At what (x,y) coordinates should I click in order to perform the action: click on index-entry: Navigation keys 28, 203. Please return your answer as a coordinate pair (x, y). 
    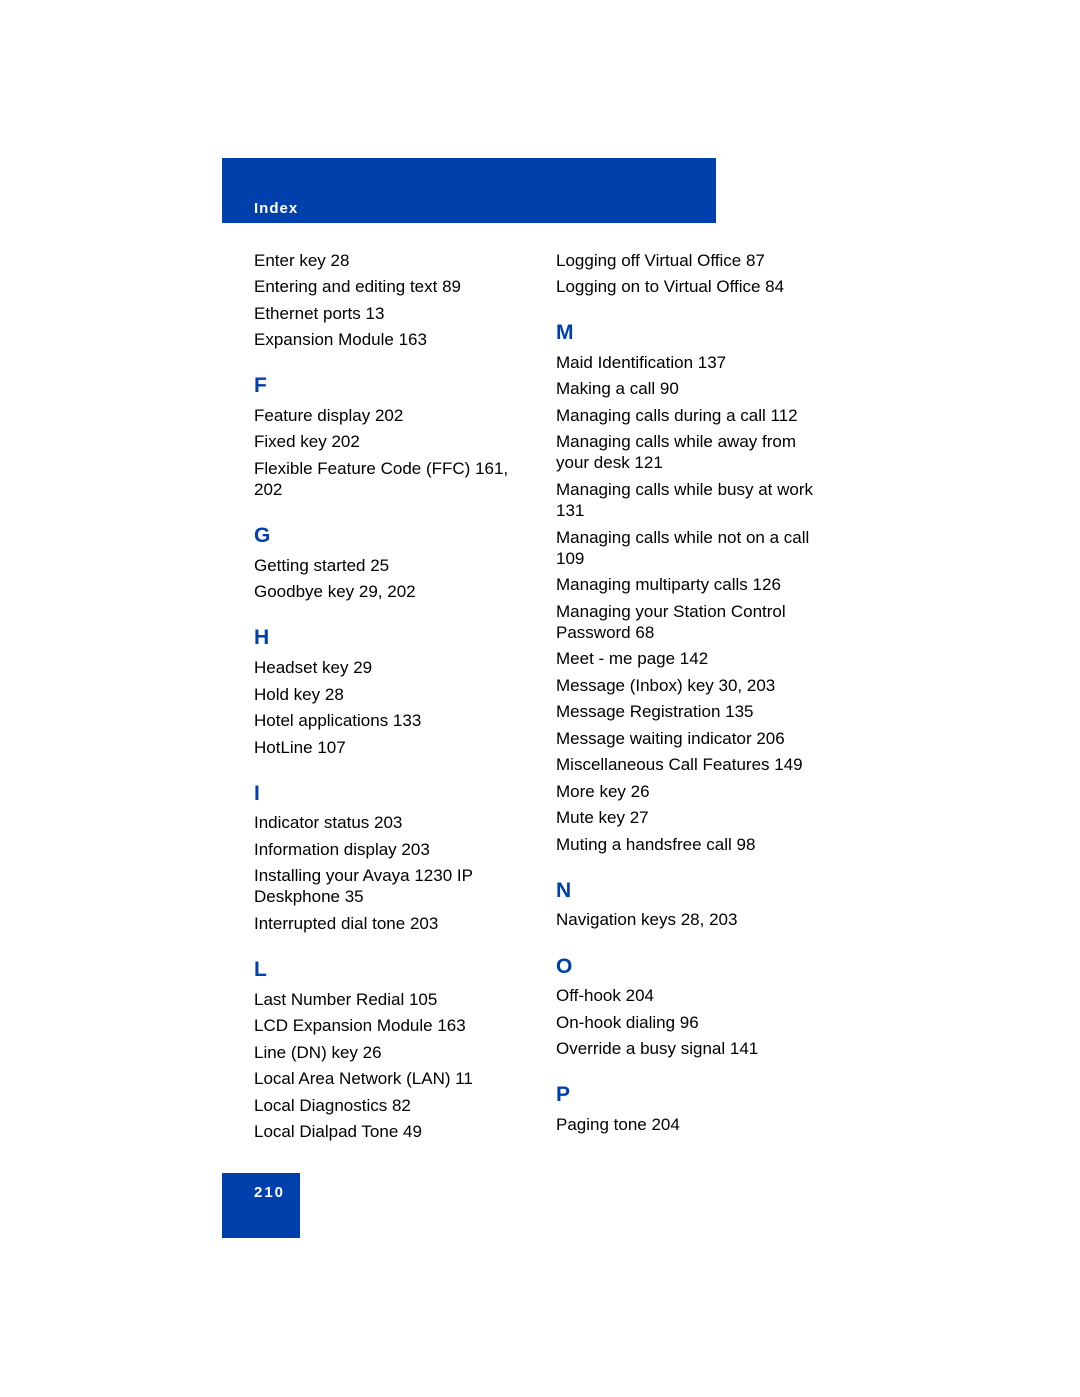
    Looking at the image, I should click on (646, 919).